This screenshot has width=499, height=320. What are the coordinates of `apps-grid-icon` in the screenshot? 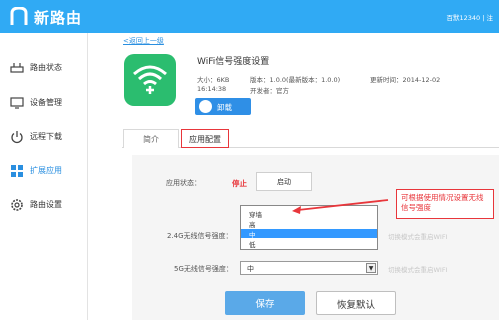 It's located at (17, 171).